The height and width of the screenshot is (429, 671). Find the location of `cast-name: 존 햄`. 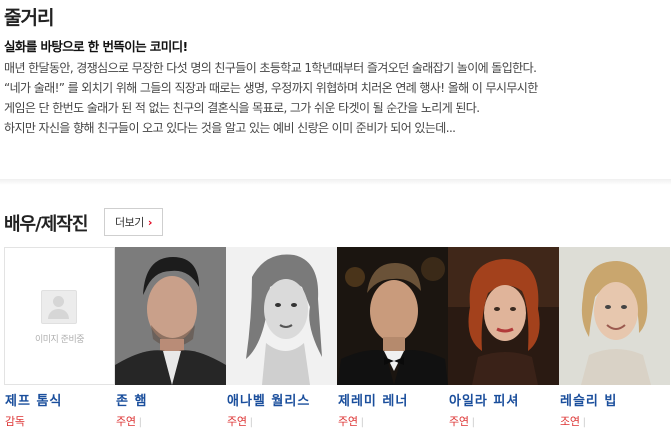

cast-name: 존 햄 is located at coordinates (131, 399).